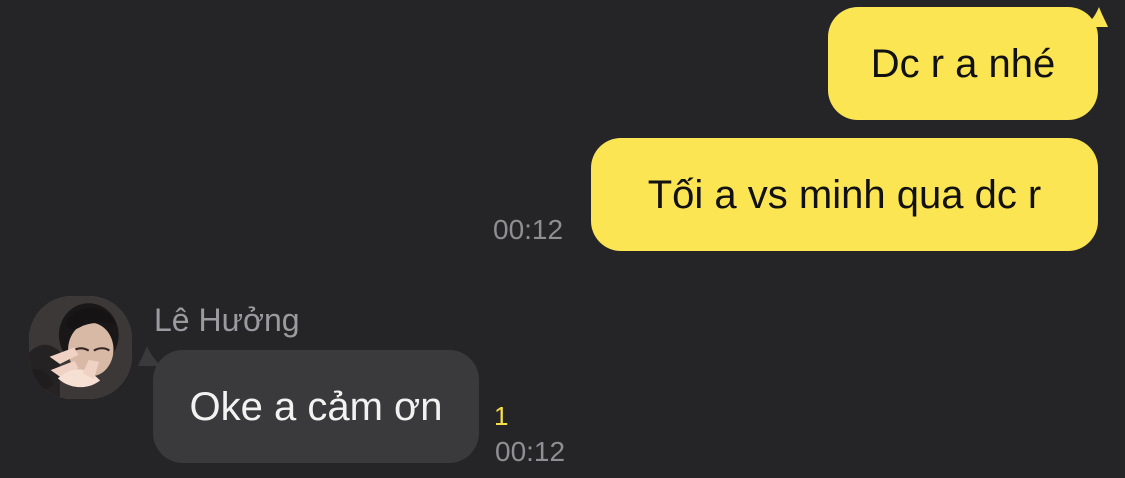 This screenshot has width=1125, height=478. Describe the element at coordinates (844, 194) in the screenshot. I see `outgoing-message-2: Tối a vs minh qua dc r` at that location.